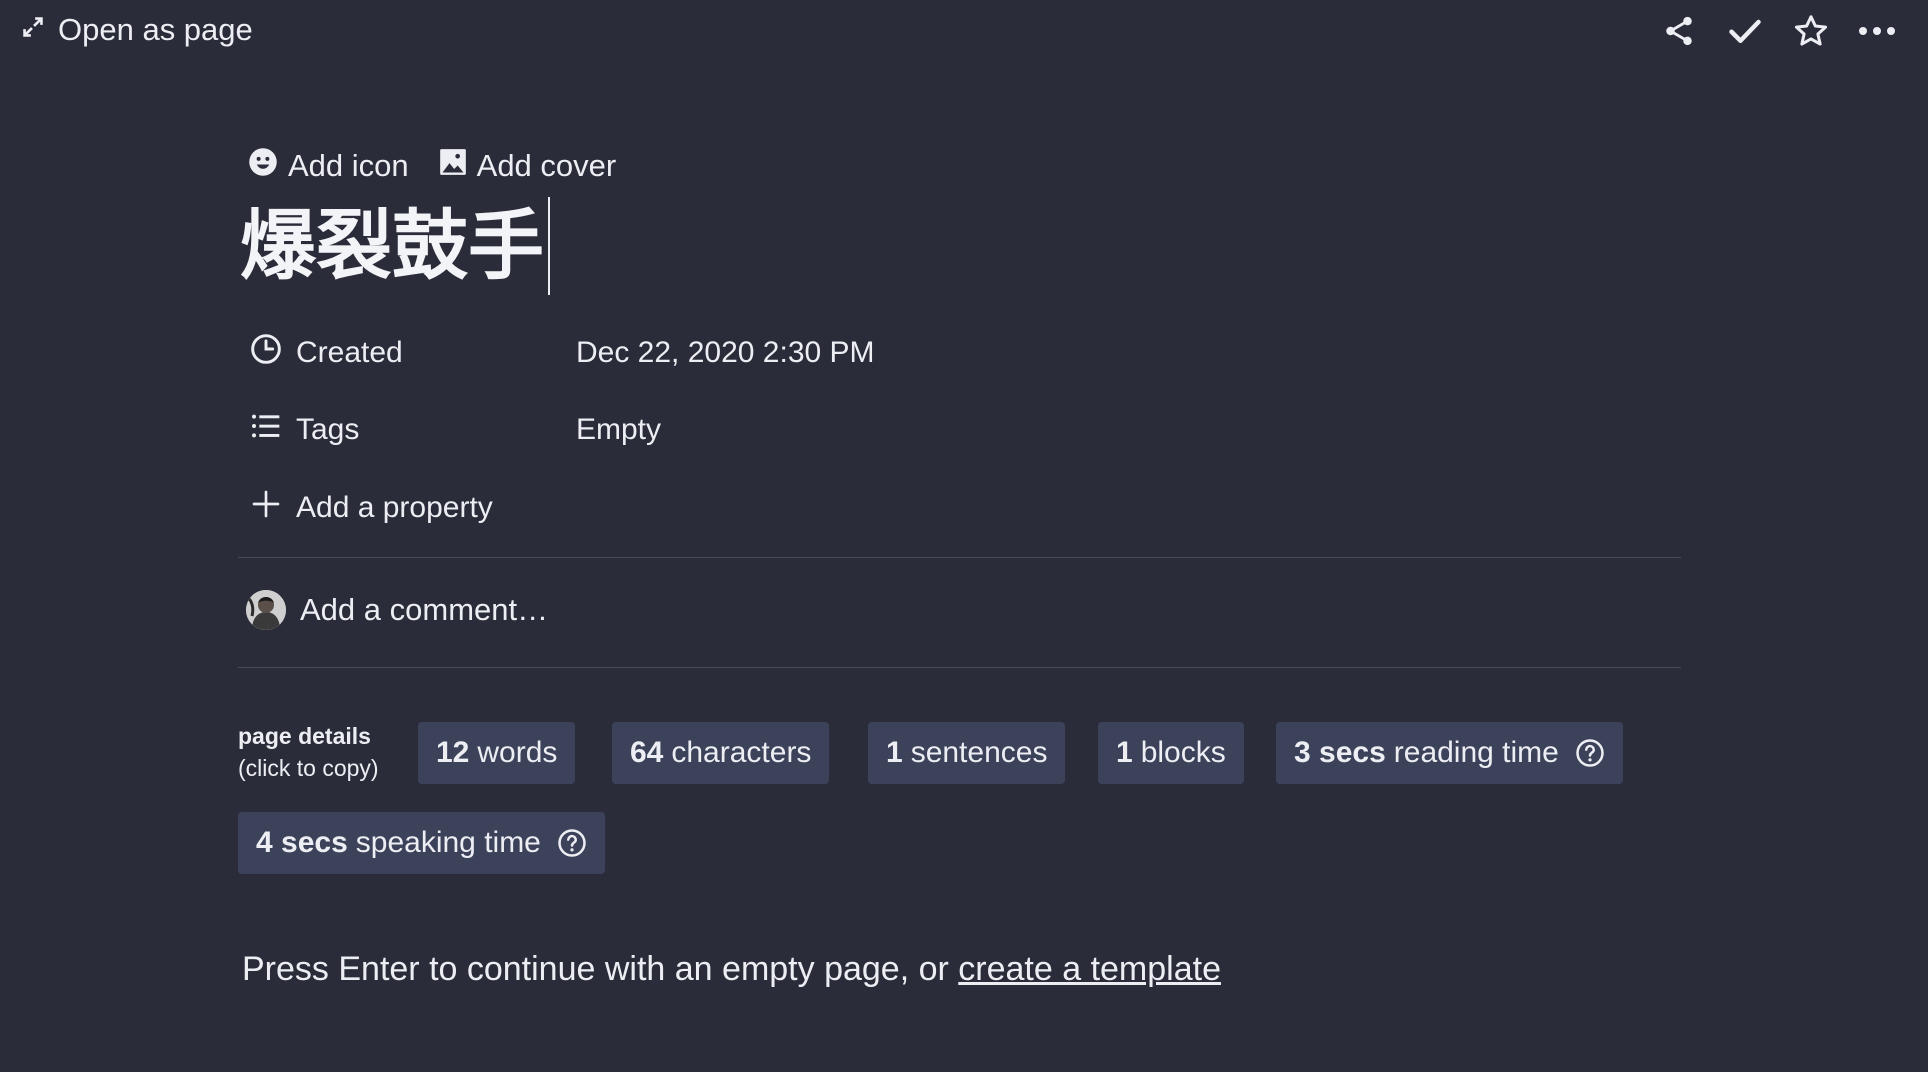 This screenshot has height=1072, width=1928. Describe the element at coordinates (1877, 31) in the screenshot. I see `more-icon` at that location.